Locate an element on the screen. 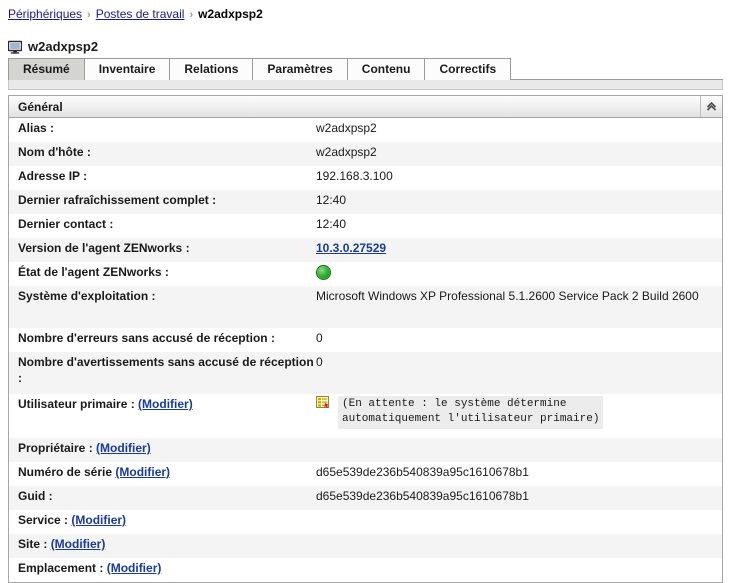 This screenshot has width=731, height=583. row-label-text: Emplacement : is located at coordinates (61, 568).